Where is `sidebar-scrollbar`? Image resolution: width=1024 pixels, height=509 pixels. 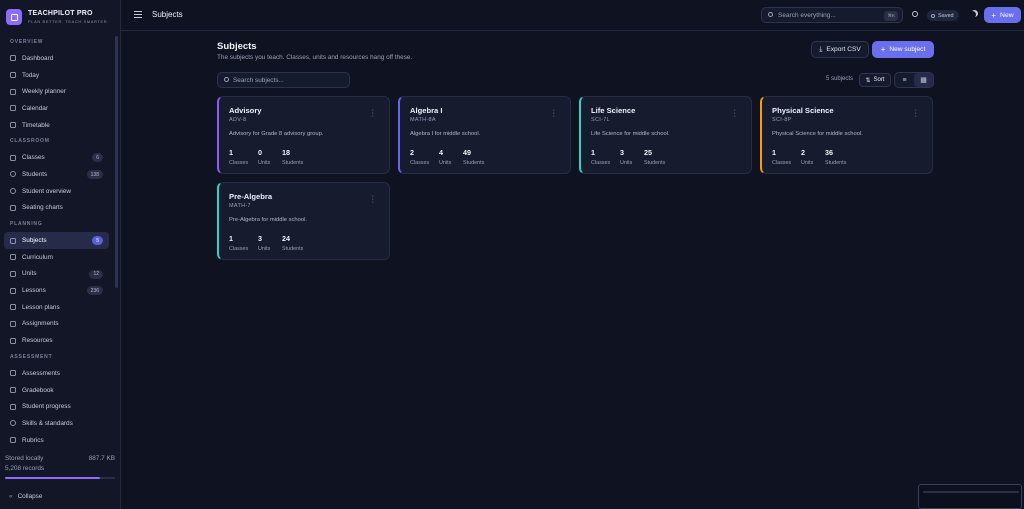 sidebar-scrollbar is located at coordinates (116, 162).